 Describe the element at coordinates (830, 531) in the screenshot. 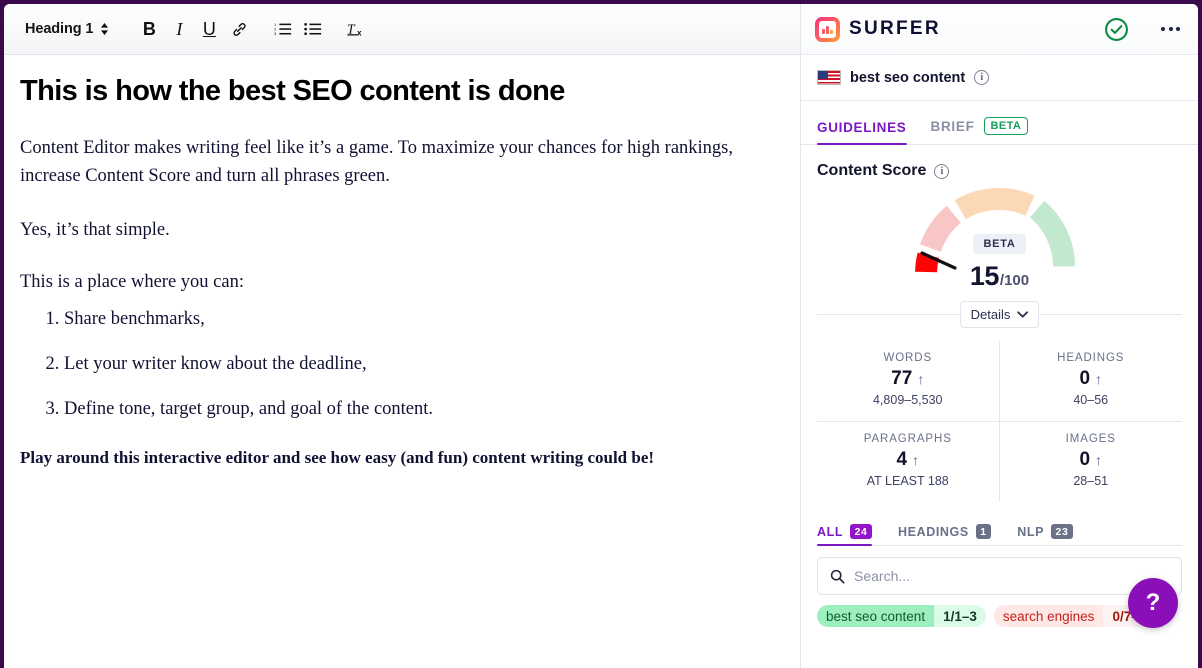

I see `tab-all-label: ALL` at that location.